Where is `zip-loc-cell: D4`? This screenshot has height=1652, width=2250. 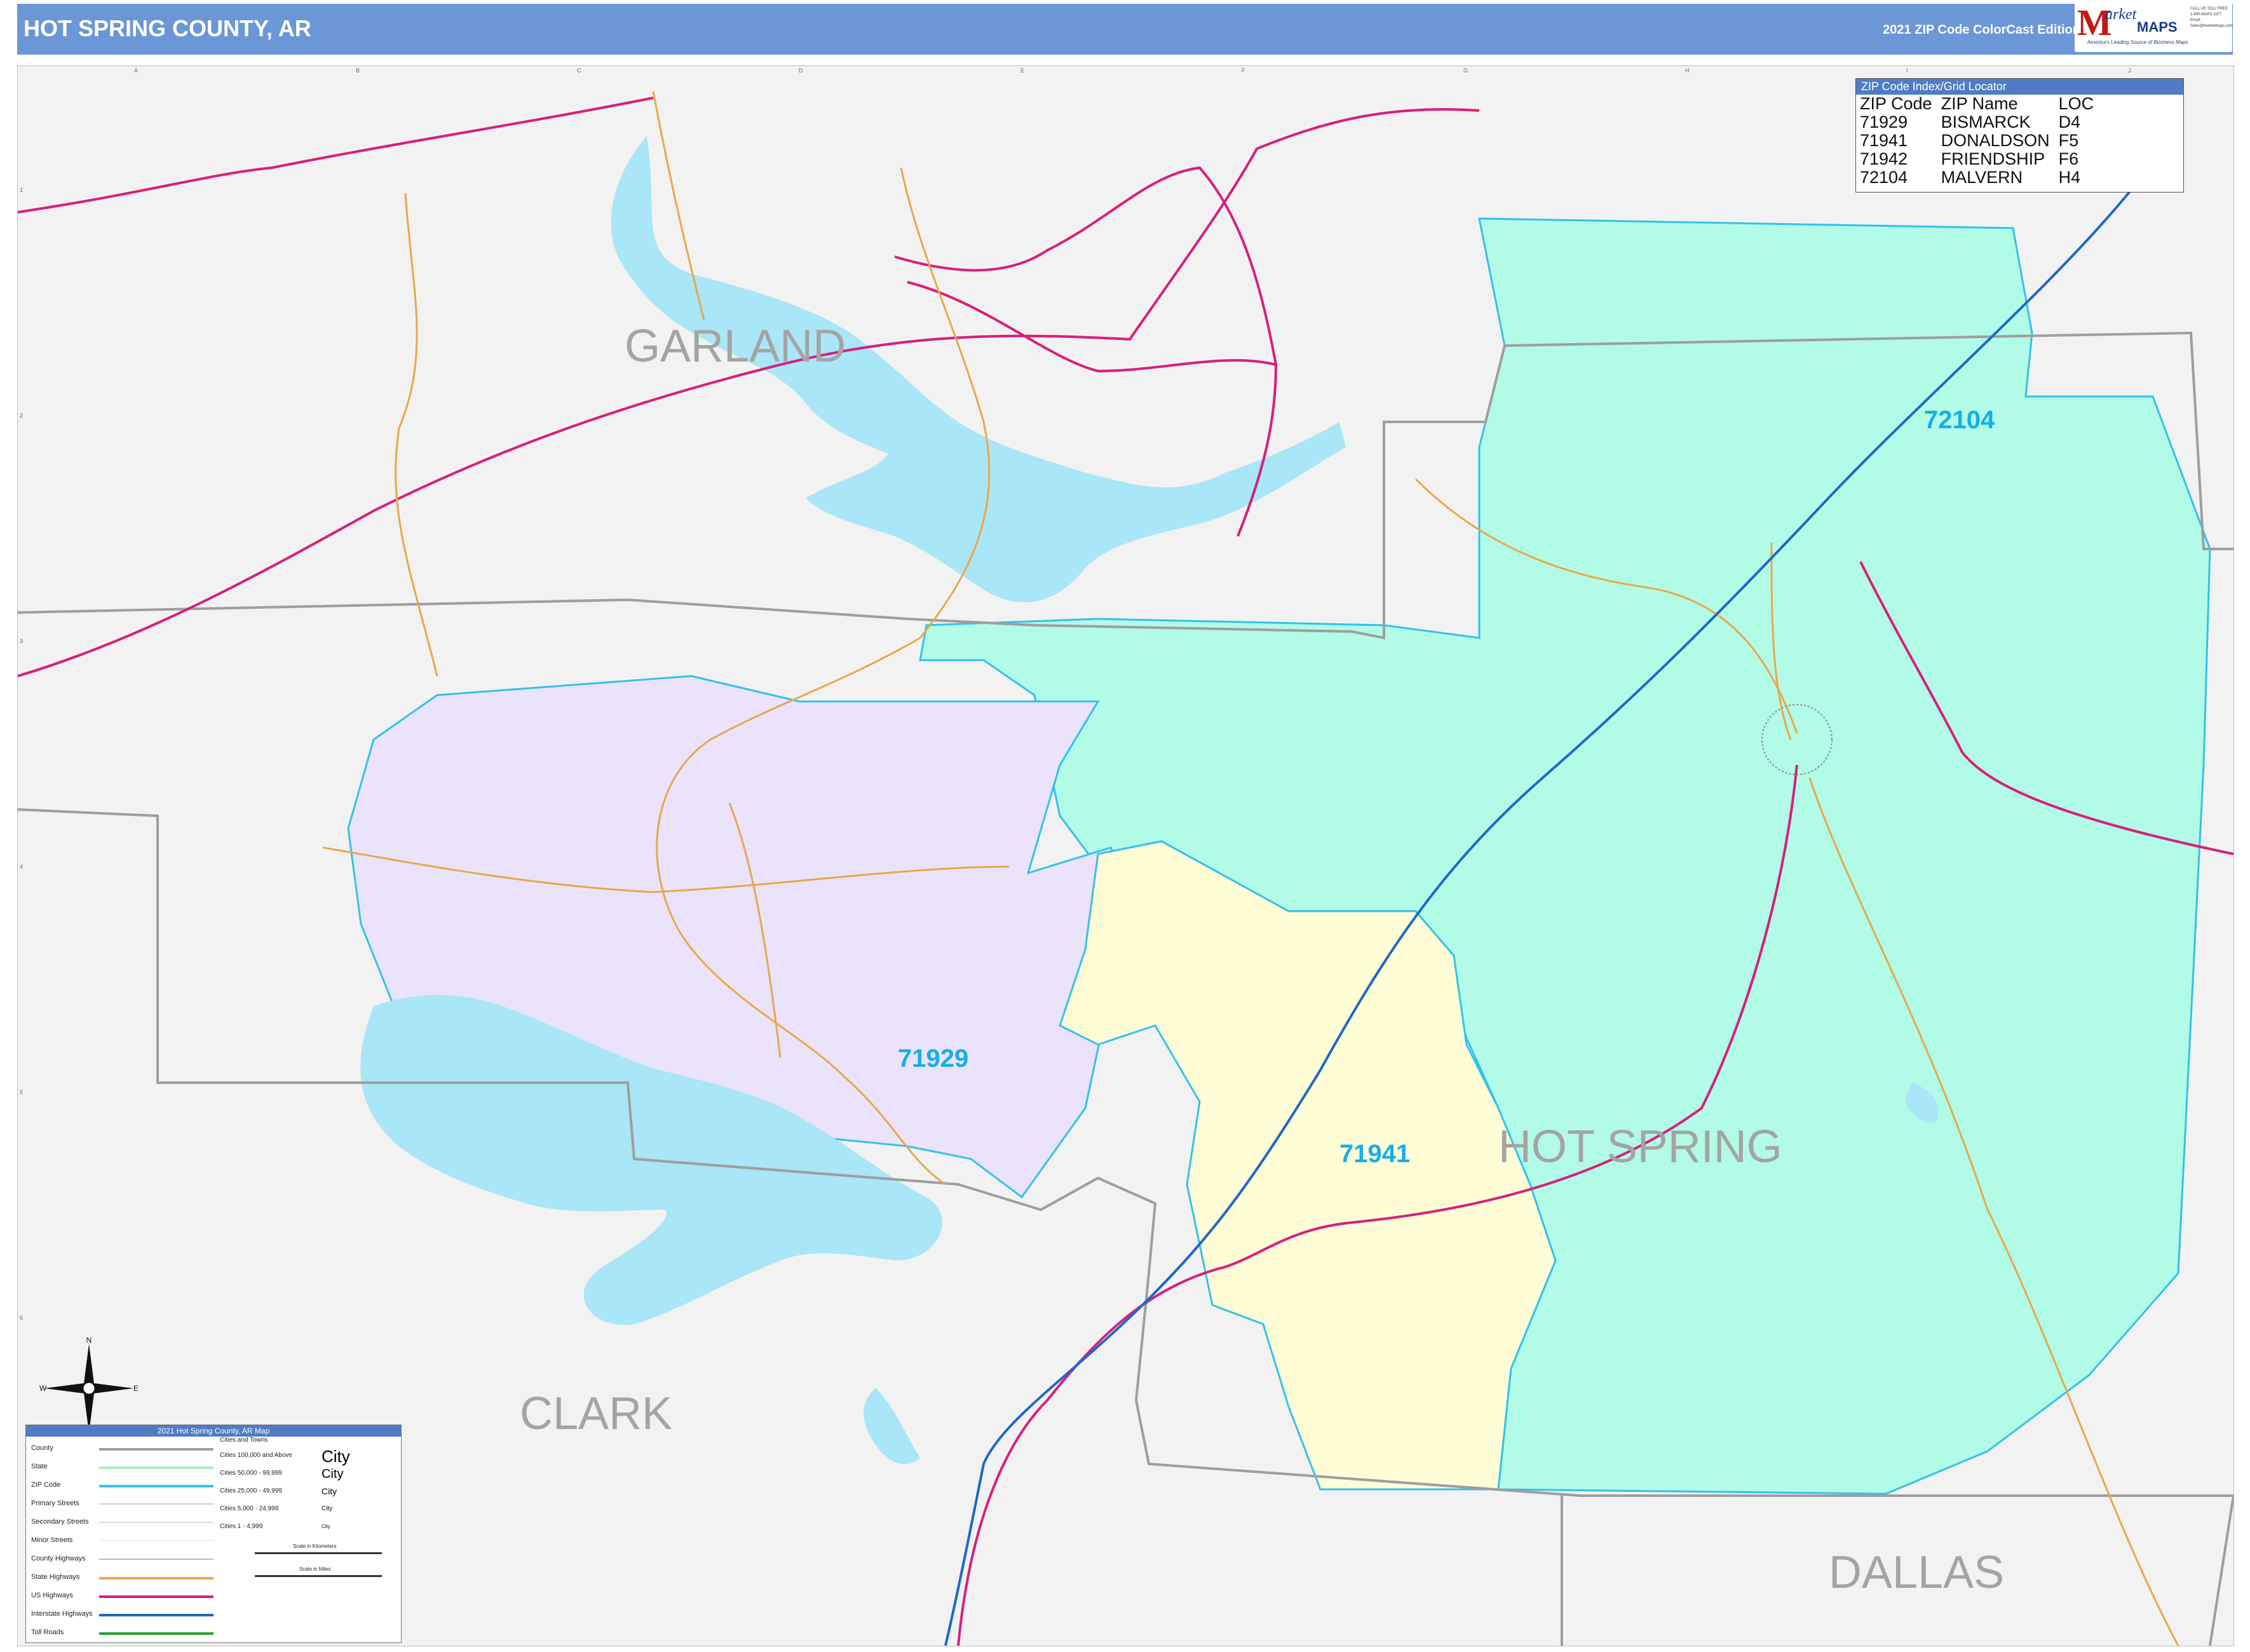 zip-loc-cell: D4 is located at coordinates (2069, 122).